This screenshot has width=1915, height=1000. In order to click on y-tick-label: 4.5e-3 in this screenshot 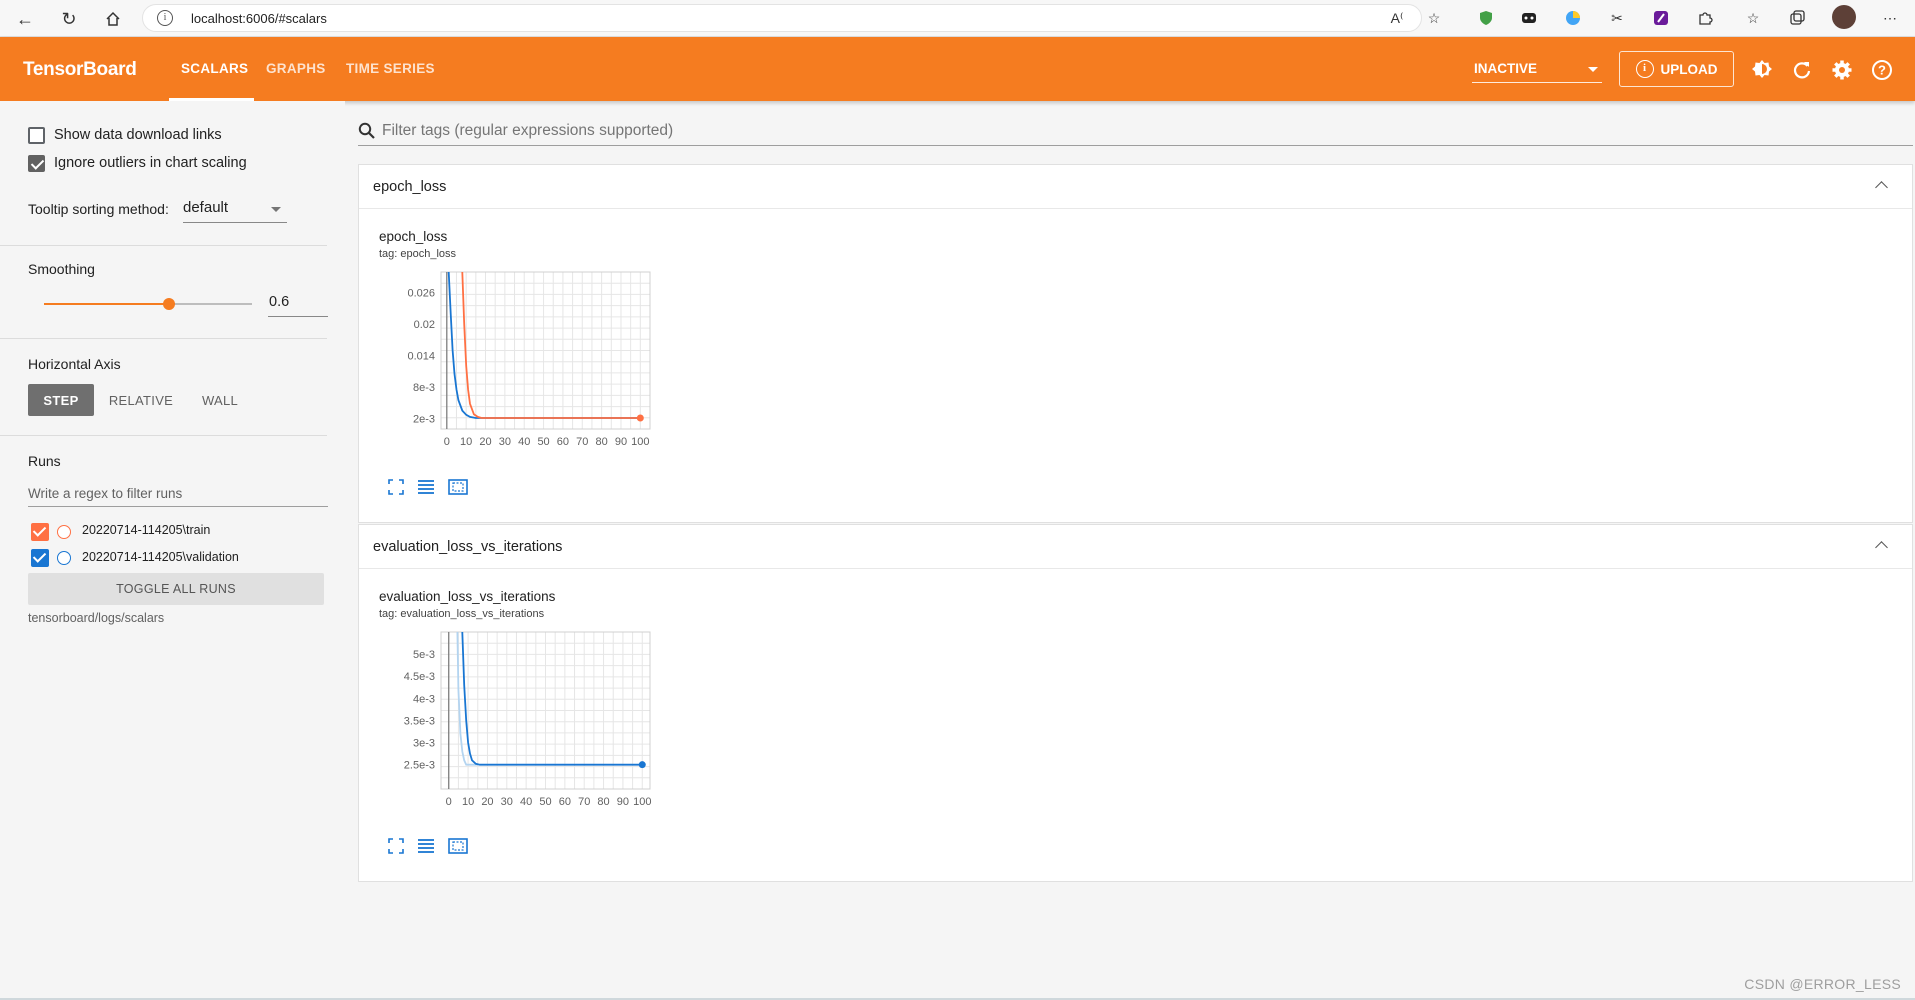, I will do `click(419, 677)`.